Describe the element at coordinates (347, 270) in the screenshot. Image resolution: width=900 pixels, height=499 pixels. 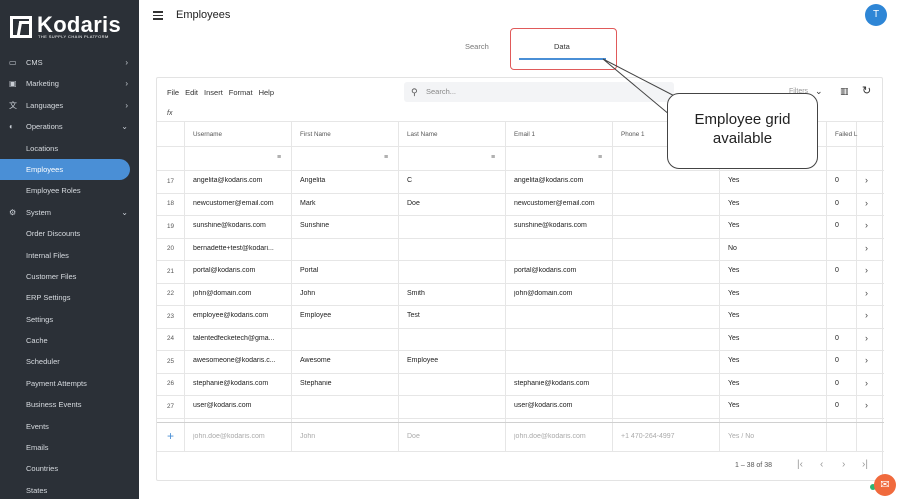
I see `cell-first: Portal` at that location.